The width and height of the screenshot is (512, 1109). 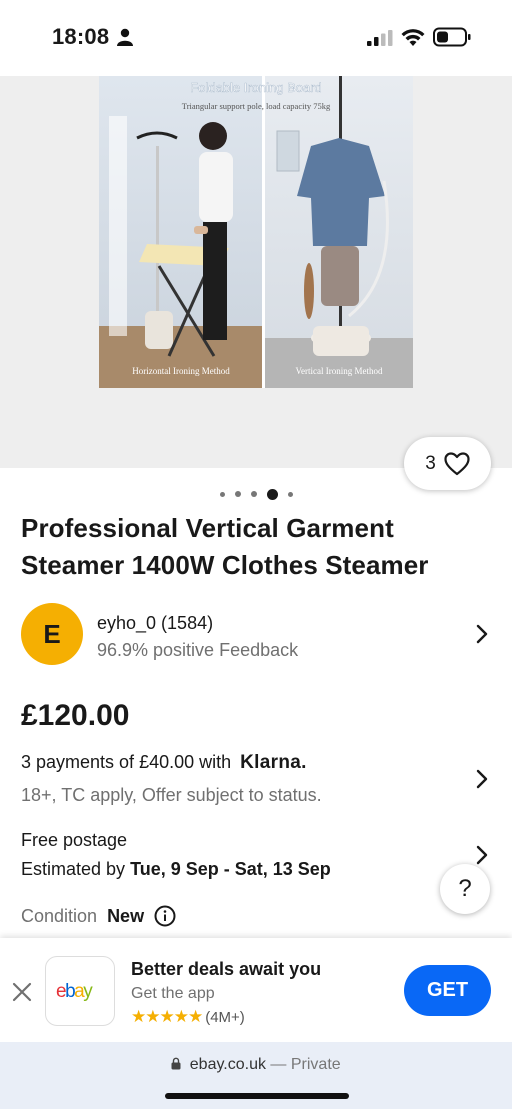 I want to click on star-rating-icon: ★★★★★, so click(x=167, y=1016).